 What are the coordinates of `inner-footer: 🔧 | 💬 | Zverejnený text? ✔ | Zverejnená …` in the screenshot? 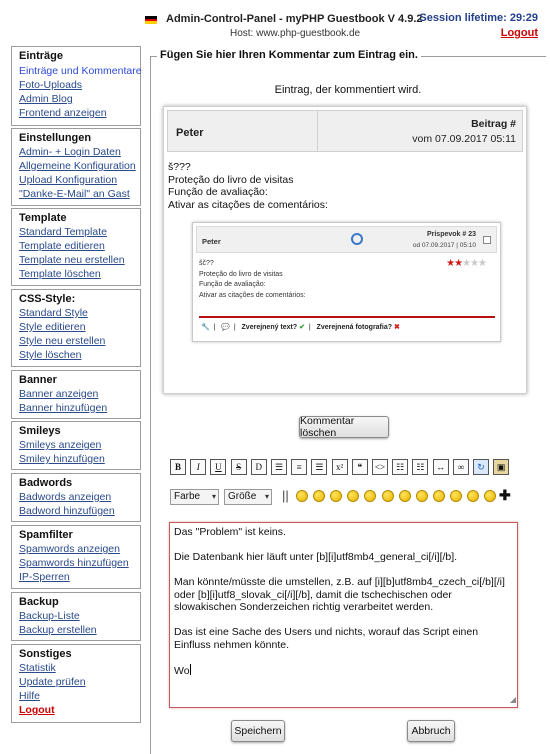 It's located at (300, 327).